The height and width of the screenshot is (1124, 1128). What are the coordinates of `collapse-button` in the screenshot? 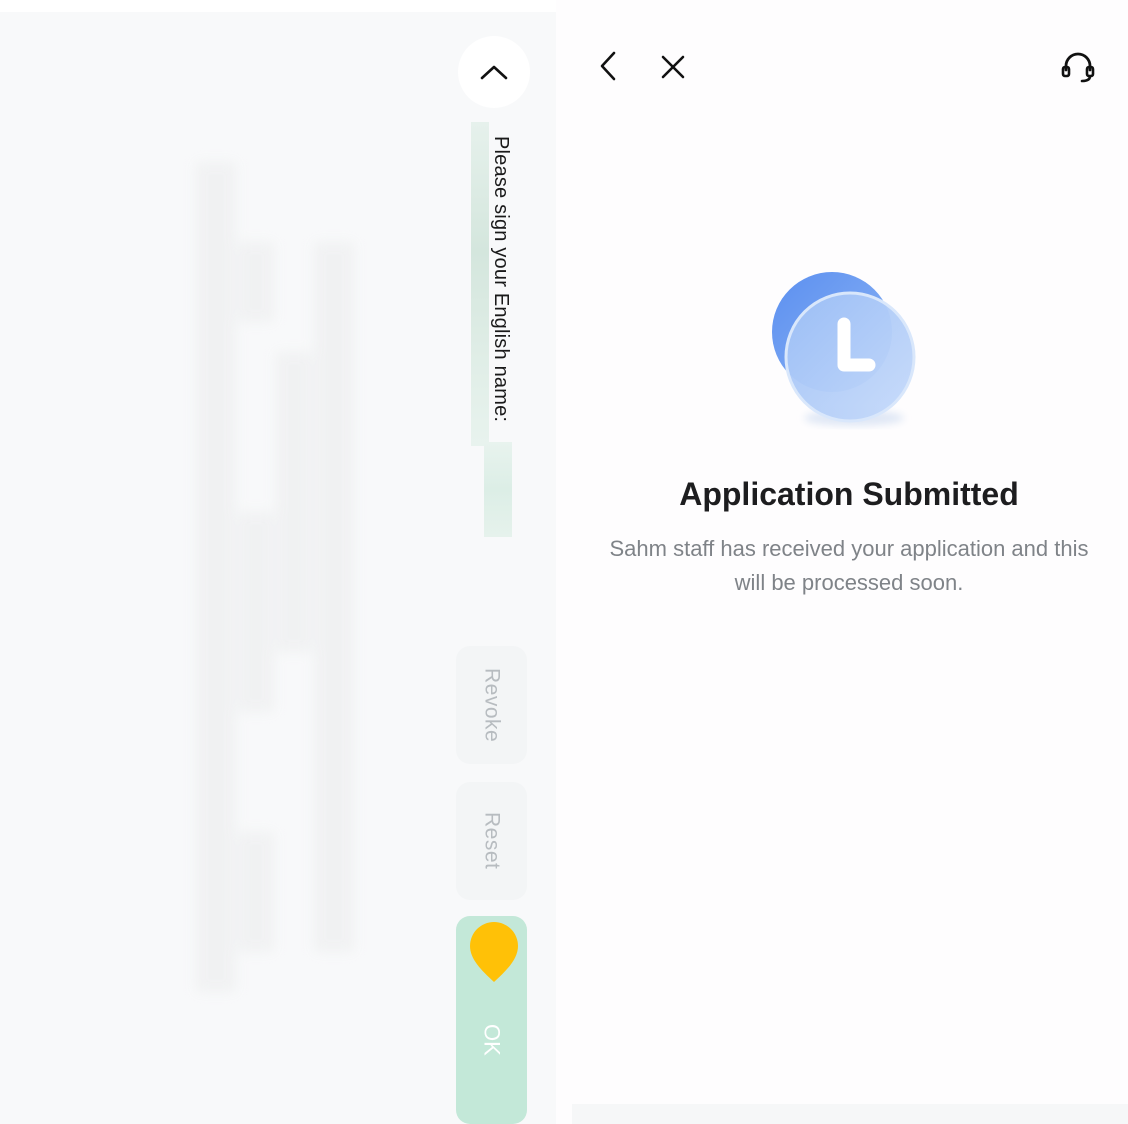 It's located at (494, 72).